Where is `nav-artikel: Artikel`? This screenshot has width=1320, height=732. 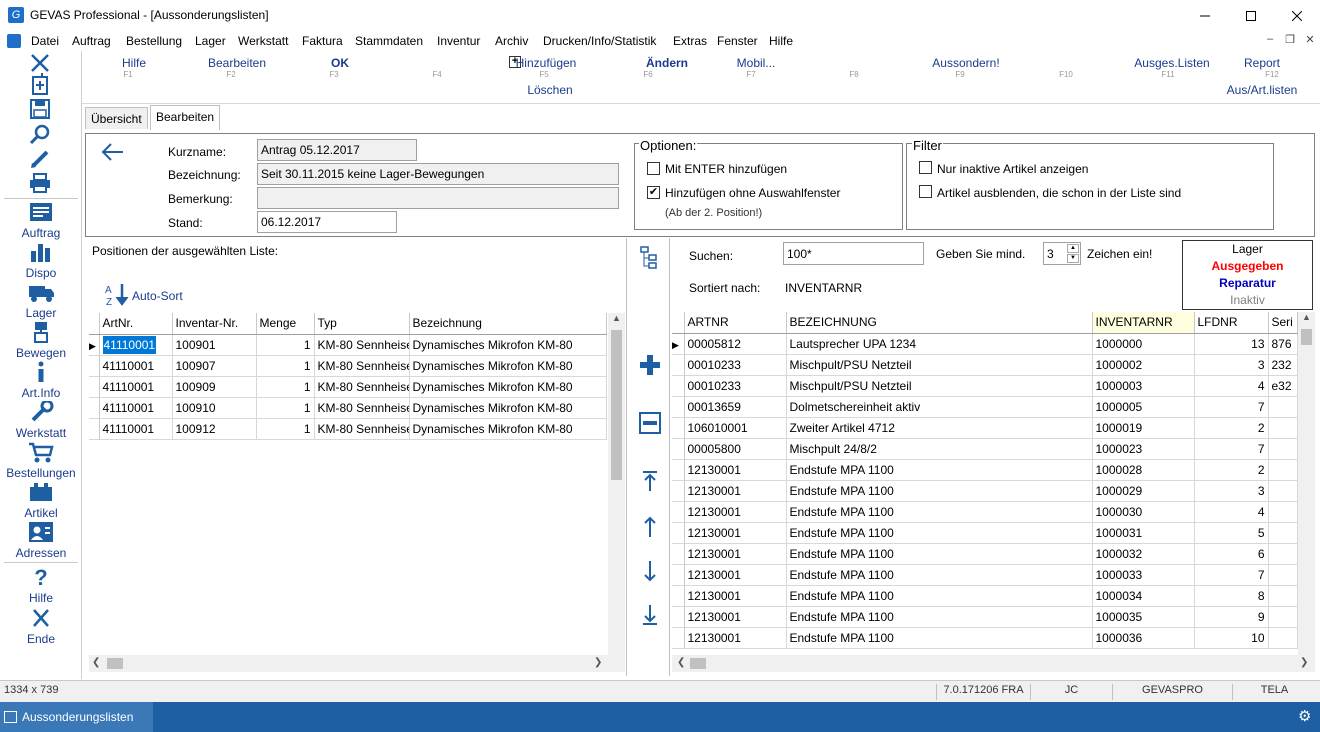
nav-artikel: Artikel is located at coordinates (41, 513).